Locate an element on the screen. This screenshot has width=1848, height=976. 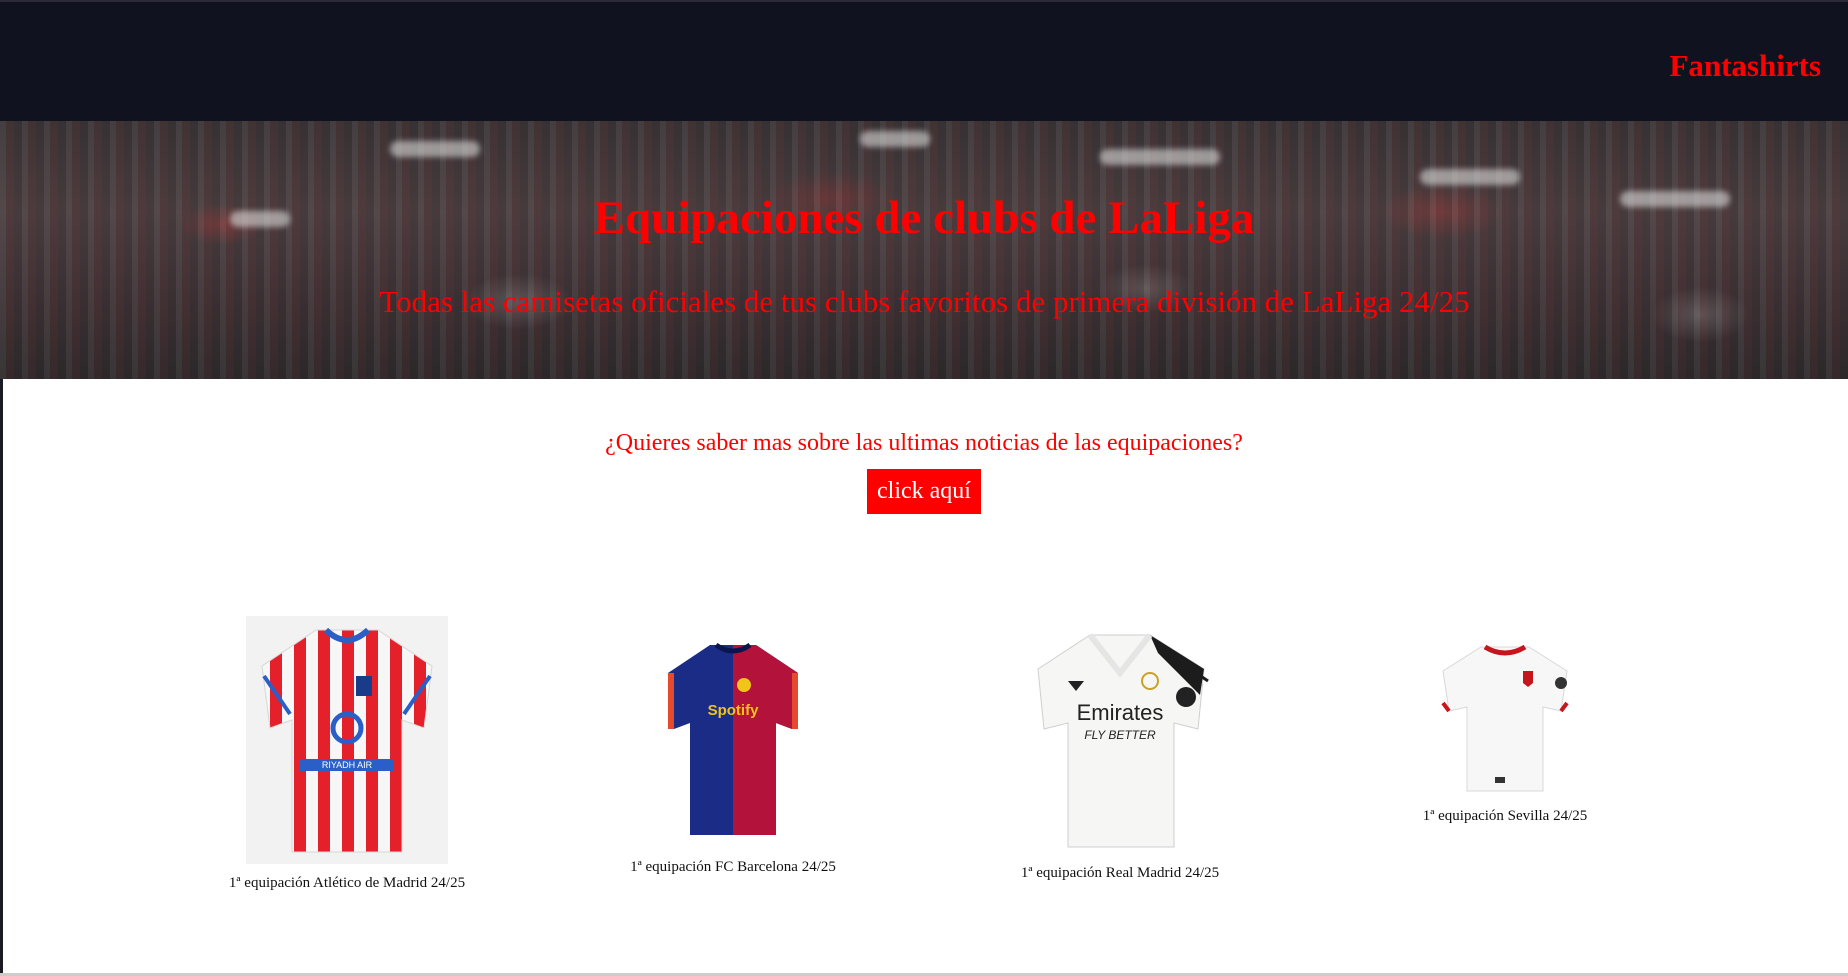
svg-text: RIYADH AIR is located at coordinates (347, 765).